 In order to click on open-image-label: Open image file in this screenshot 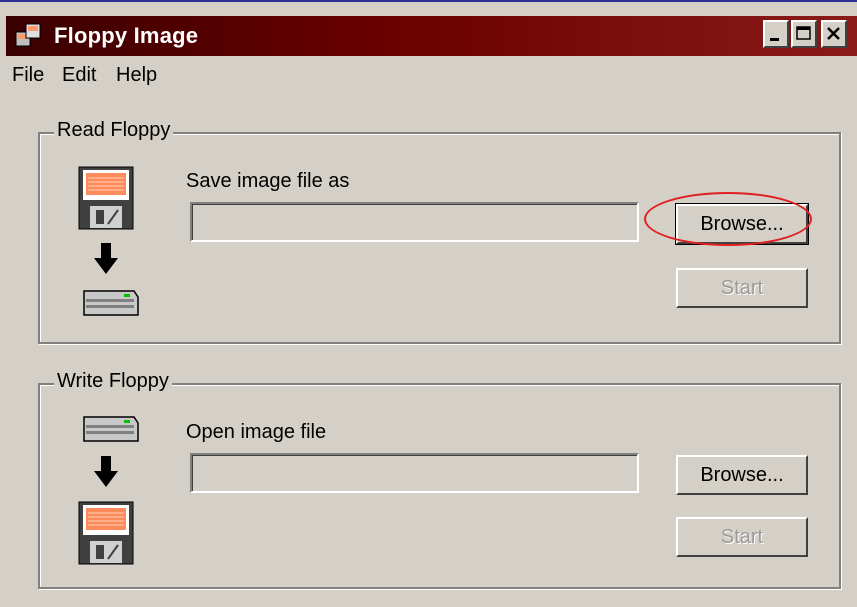, I will do `click(256, 432)`.